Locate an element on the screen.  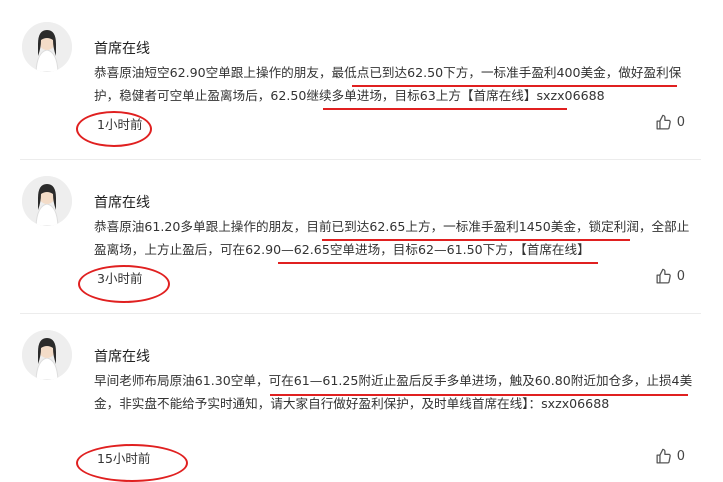
post-time: 3小时前 is located at coordinates (120, 278).